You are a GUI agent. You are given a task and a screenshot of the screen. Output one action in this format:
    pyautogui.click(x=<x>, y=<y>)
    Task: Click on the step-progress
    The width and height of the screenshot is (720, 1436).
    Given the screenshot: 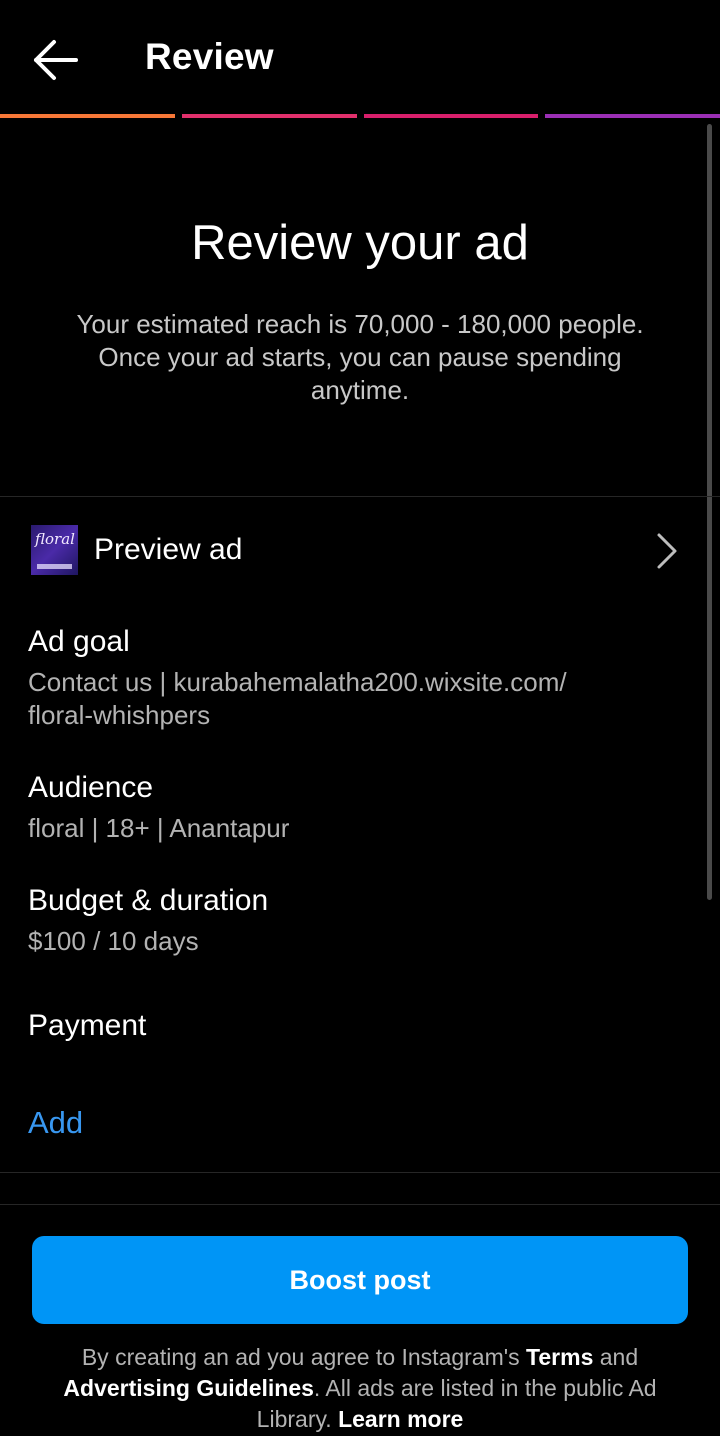 What is the action you would take?
    pyautogui.click(x=360, y=116)
    